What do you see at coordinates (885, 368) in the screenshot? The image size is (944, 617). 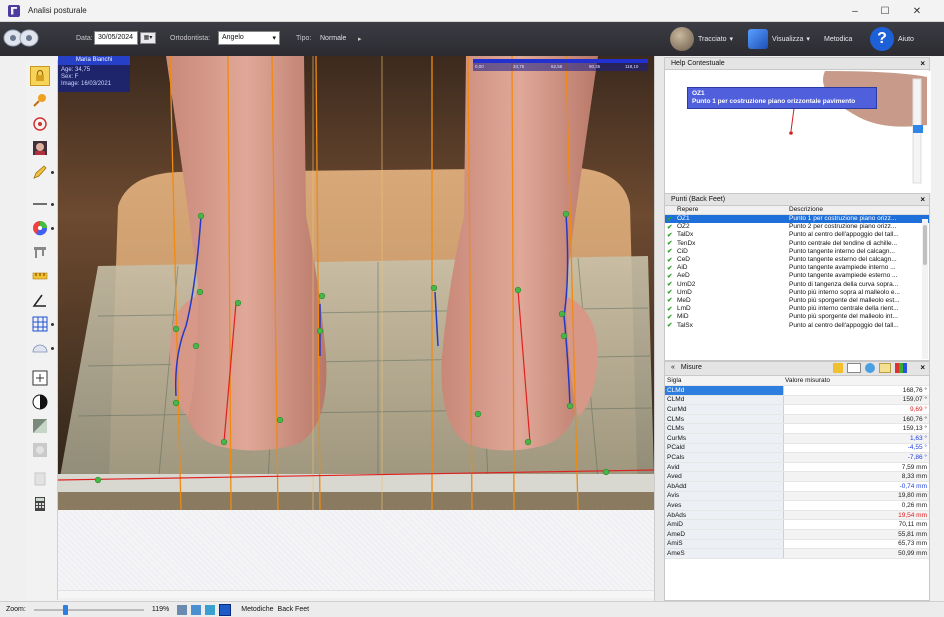 I see `folder-icon` at bounding box center [885, 368].